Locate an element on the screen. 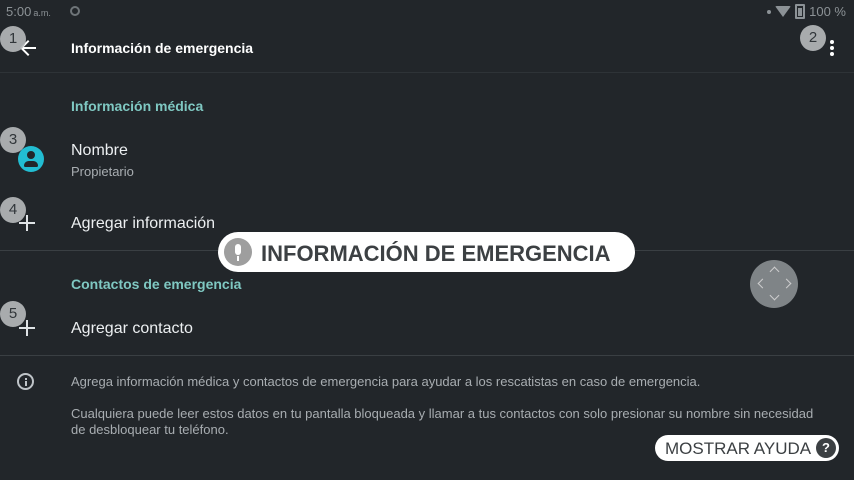 This screenshot has width=854, height=480. scroll-control is located at coordinates (774, 284).